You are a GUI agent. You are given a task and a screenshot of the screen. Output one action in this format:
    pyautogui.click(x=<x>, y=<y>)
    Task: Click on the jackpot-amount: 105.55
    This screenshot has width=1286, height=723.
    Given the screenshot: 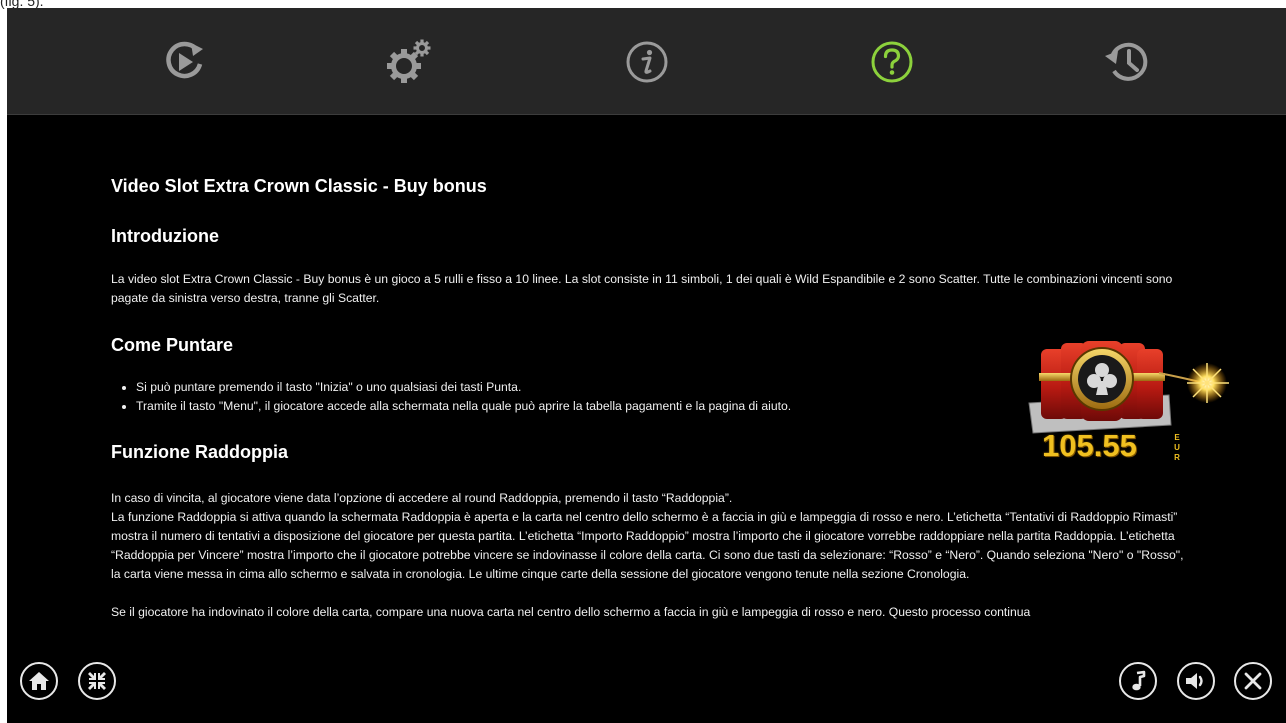 What is the action you would take?
    pyautogui.click(x=1089, y=445)
    